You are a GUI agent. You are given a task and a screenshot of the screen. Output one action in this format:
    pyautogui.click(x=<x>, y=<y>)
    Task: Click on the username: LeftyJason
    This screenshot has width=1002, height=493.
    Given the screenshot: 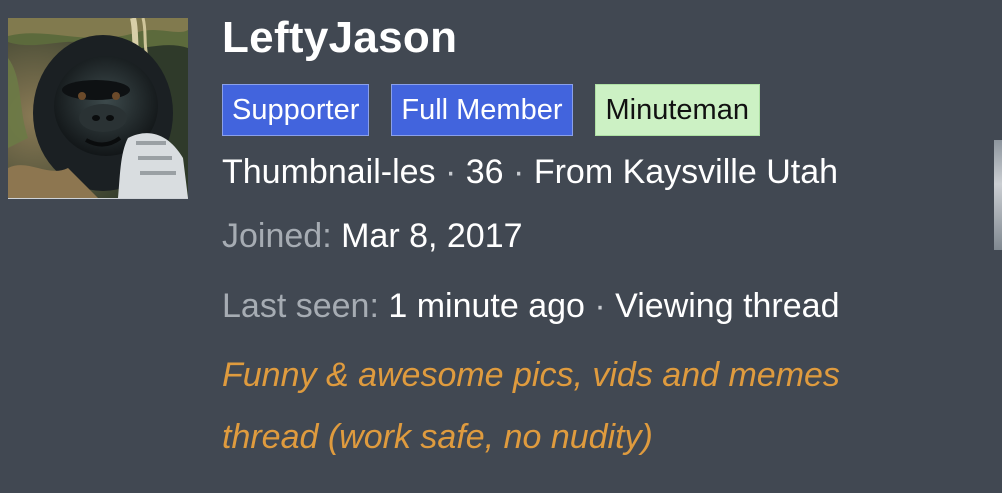 What is the action you would take?
    pyautogui.click(x=339, y=38)
    